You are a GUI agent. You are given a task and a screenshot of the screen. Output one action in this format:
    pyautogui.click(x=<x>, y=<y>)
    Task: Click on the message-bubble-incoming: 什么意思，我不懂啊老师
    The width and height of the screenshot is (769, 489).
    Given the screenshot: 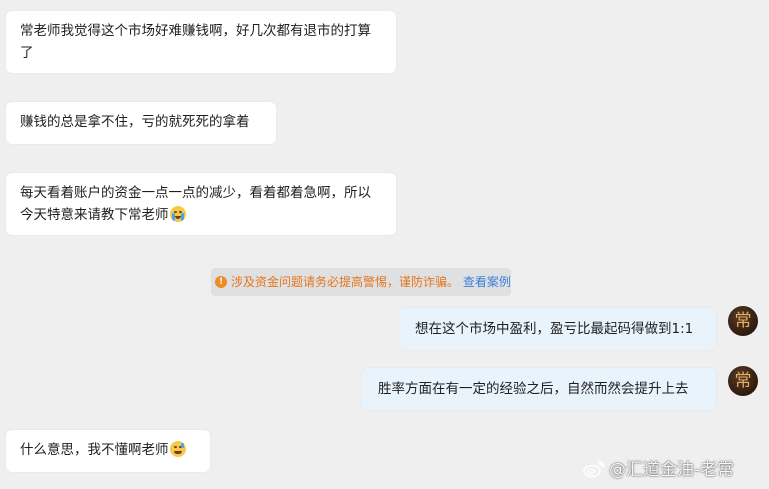 What is the action you would take?
    pyautogui.click(x=108, y=451)
    